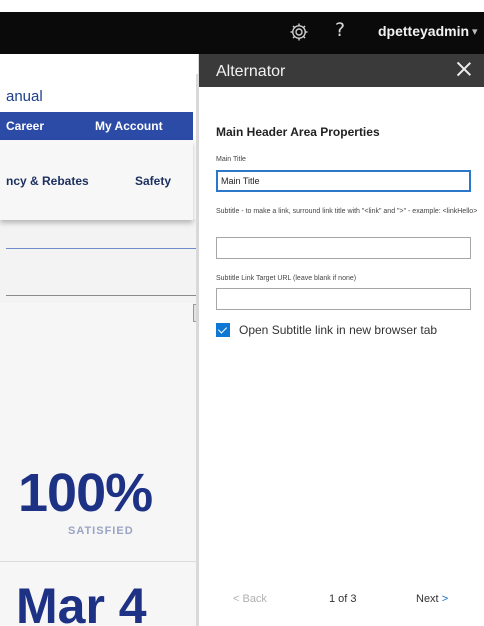 The image size is (484, 626). What do you see at coordinates (475, 31) in the screenshot?
I see `chevron-down-icon: ▾` at bounding box center [475, 31].